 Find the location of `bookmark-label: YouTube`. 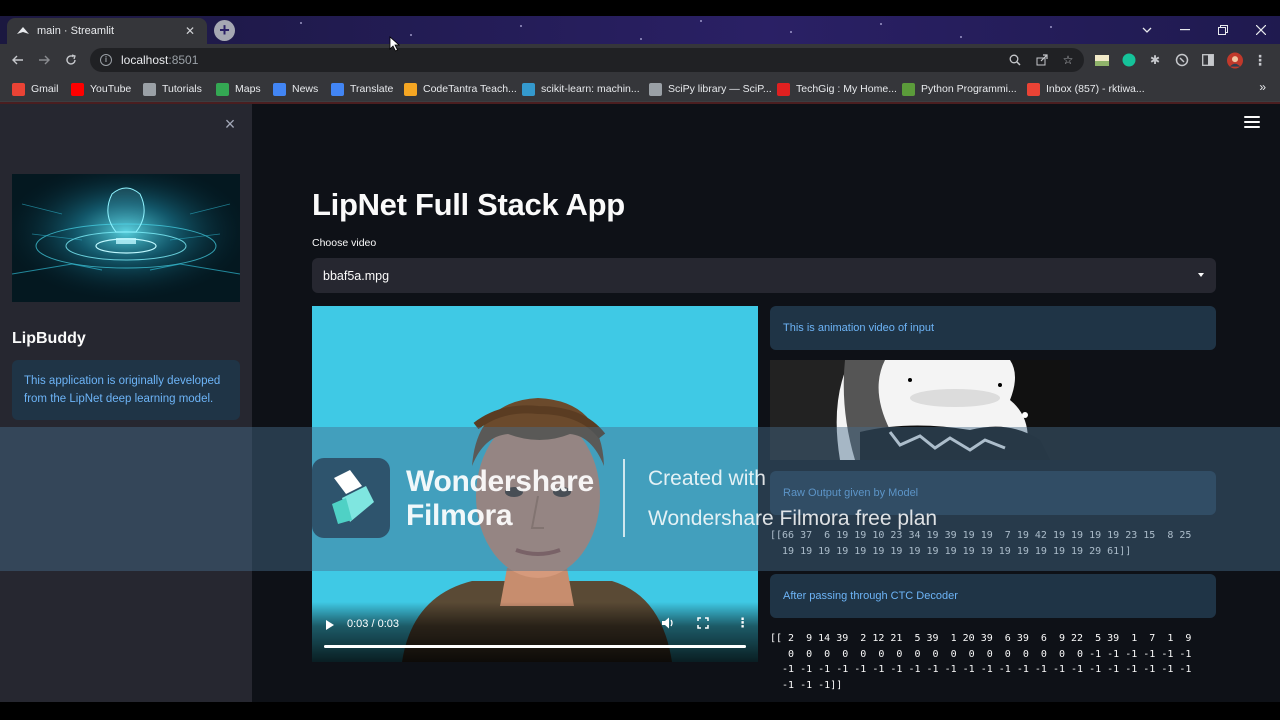

bookmark-label: YouTube is located at coordinates (111, 89).